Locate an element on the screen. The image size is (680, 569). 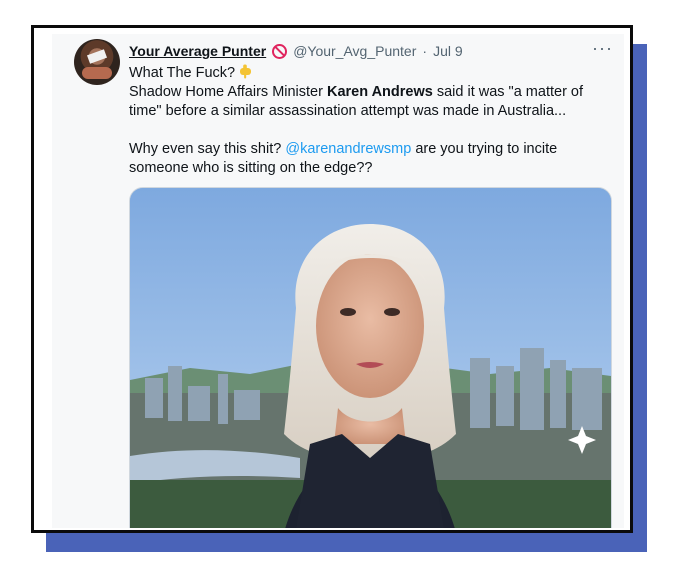
tweet-line-2-name: Karen Andrews is located at coordinates (379, 92).